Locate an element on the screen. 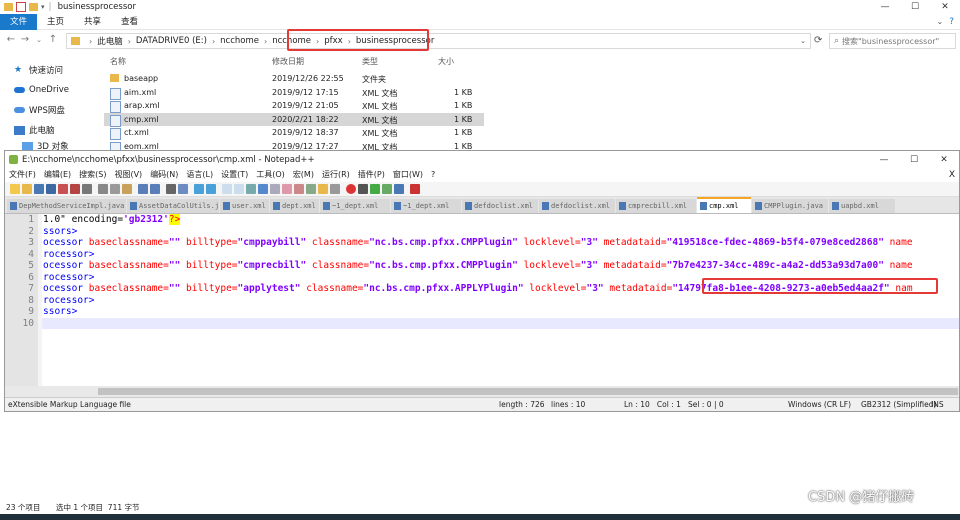 This screenshot has width=960, height=520. function-list-icon is located at coordinates (311, 189).